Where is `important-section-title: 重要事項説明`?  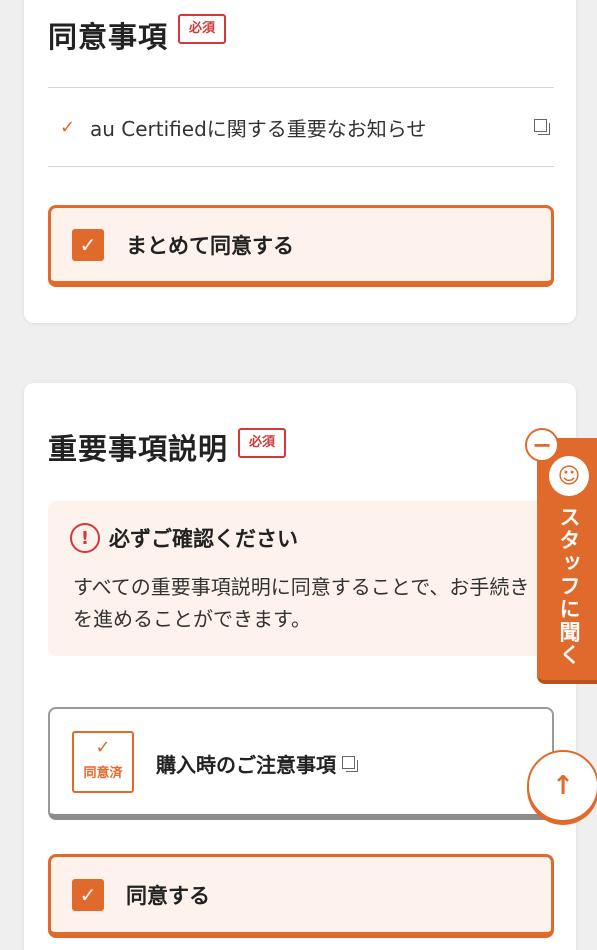 important-section-title: 重要事項説明 is located at coordinates (138, 449).